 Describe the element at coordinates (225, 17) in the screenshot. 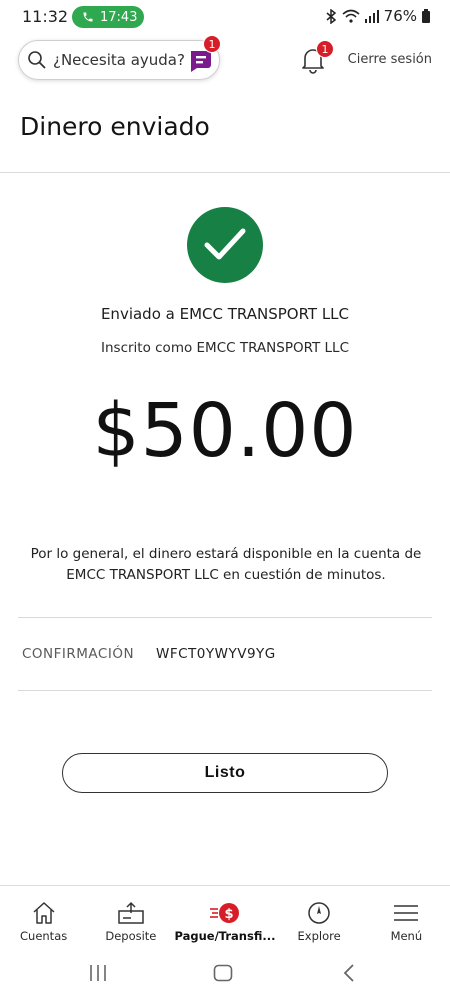

I see `status-bar: 11:32 17:43 76%` at that location.